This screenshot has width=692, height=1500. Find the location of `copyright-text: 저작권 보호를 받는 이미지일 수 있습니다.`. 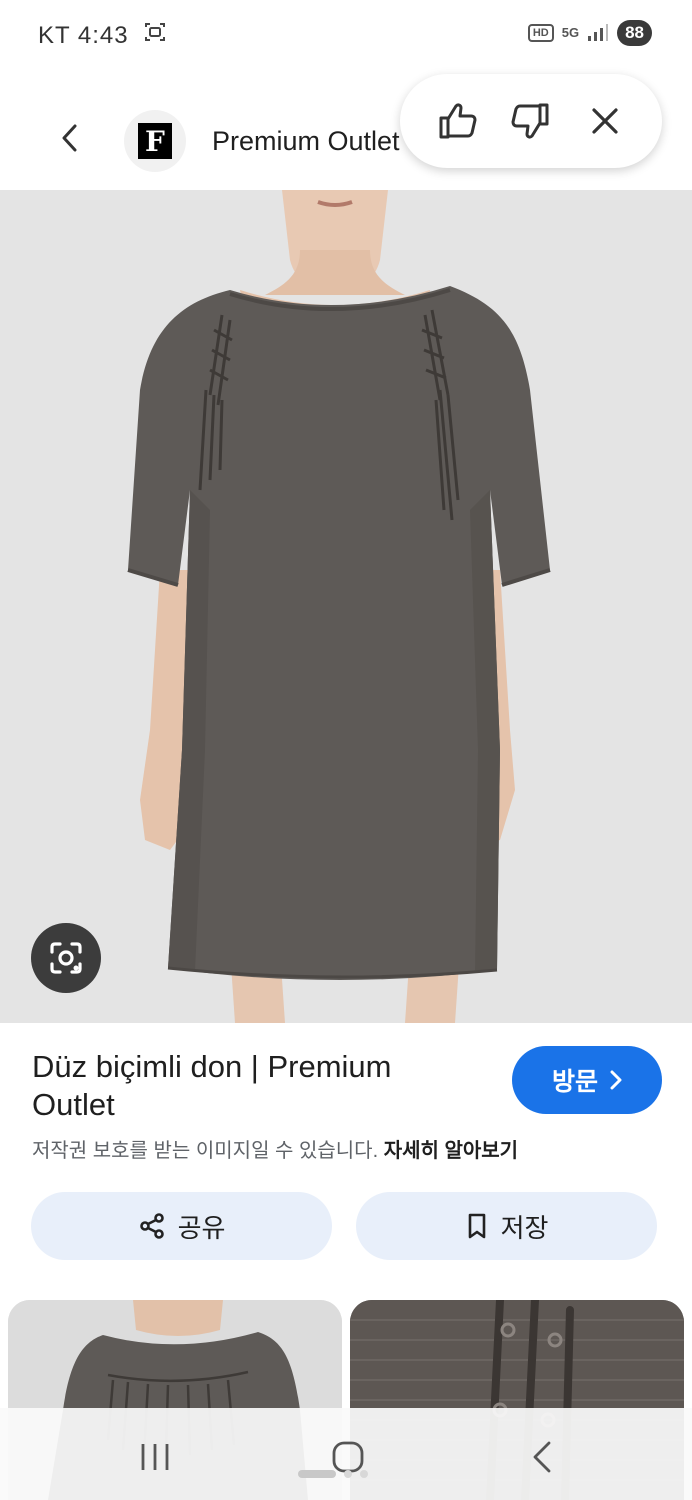

copyright-text: 저작권 보호를 받는 이미지일 수 있습니다. is located at coordinates (205, 1151).